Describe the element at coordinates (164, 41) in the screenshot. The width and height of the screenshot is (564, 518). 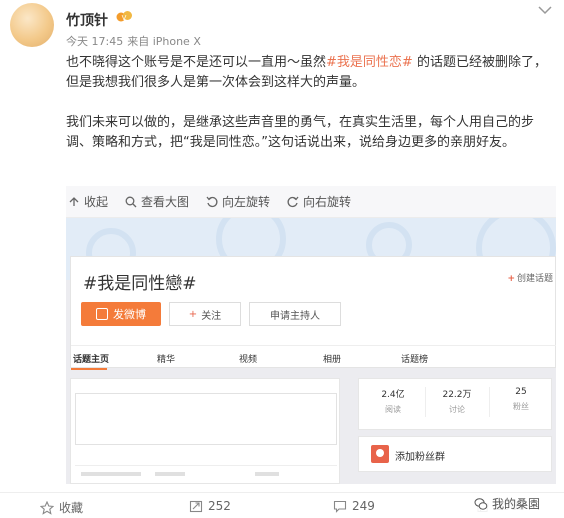
I see `post-source: 来自 iPhone X` at that location.